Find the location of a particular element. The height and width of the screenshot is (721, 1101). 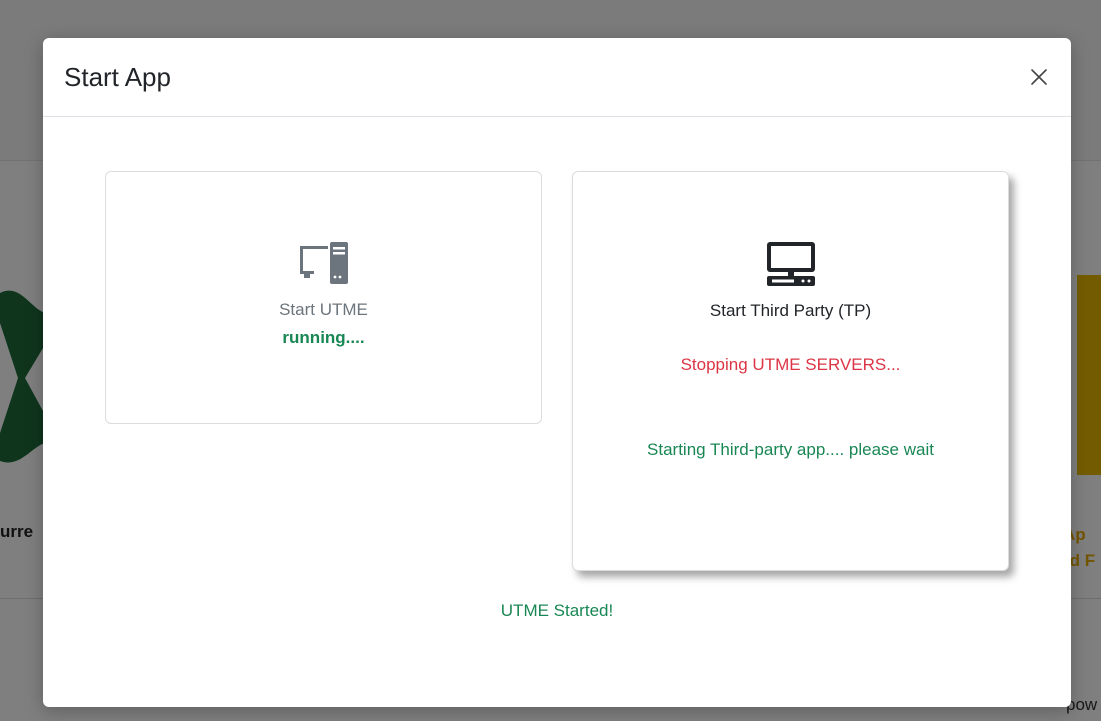

starting-third-party-status: Starting Third-party app.... please wait is located at coordinates (790, 449).